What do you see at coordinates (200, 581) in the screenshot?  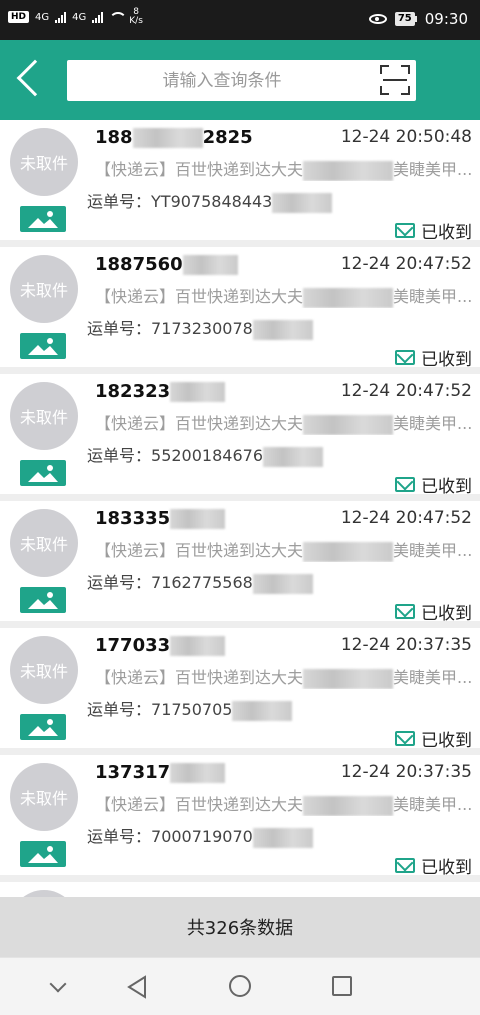 I see `waybill-number: 运单号：7162775568` at bounding box center [200, 581].